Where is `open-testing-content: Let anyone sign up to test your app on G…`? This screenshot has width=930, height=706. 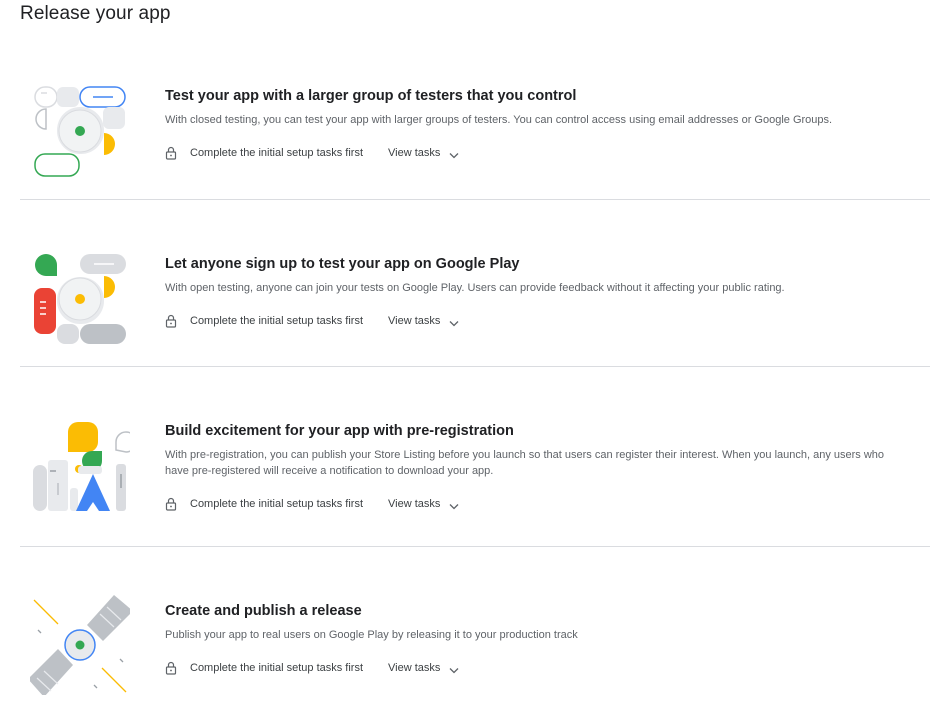 open-testing-content: Let anyone sign up to test your app on G… is located at coordinates (525, 291).